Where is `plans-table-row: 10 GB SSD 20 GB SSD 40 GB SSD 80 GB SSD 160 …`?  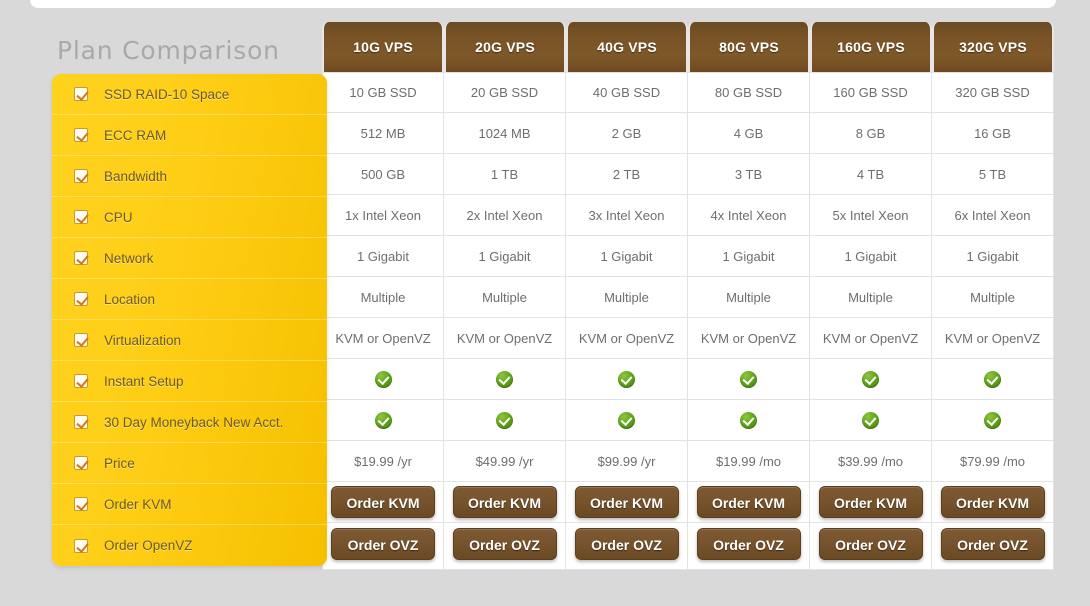
plans-table-row: 10 GB SSD 20 GB SSD 40 GB SSD 80 GB SSD 160 … is located at coordinates (688, 92).